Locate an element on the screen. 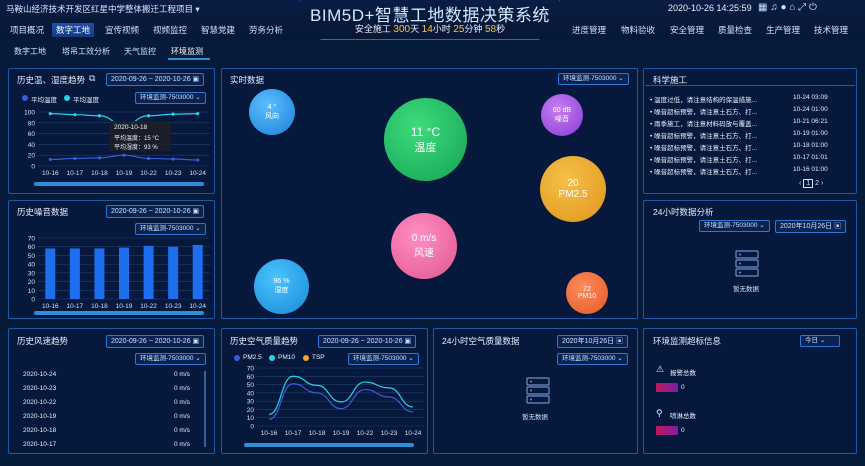 The image size is (865, 466). air24-date: 2020年10月26日 ▣ is located at coordinates (593, 341).